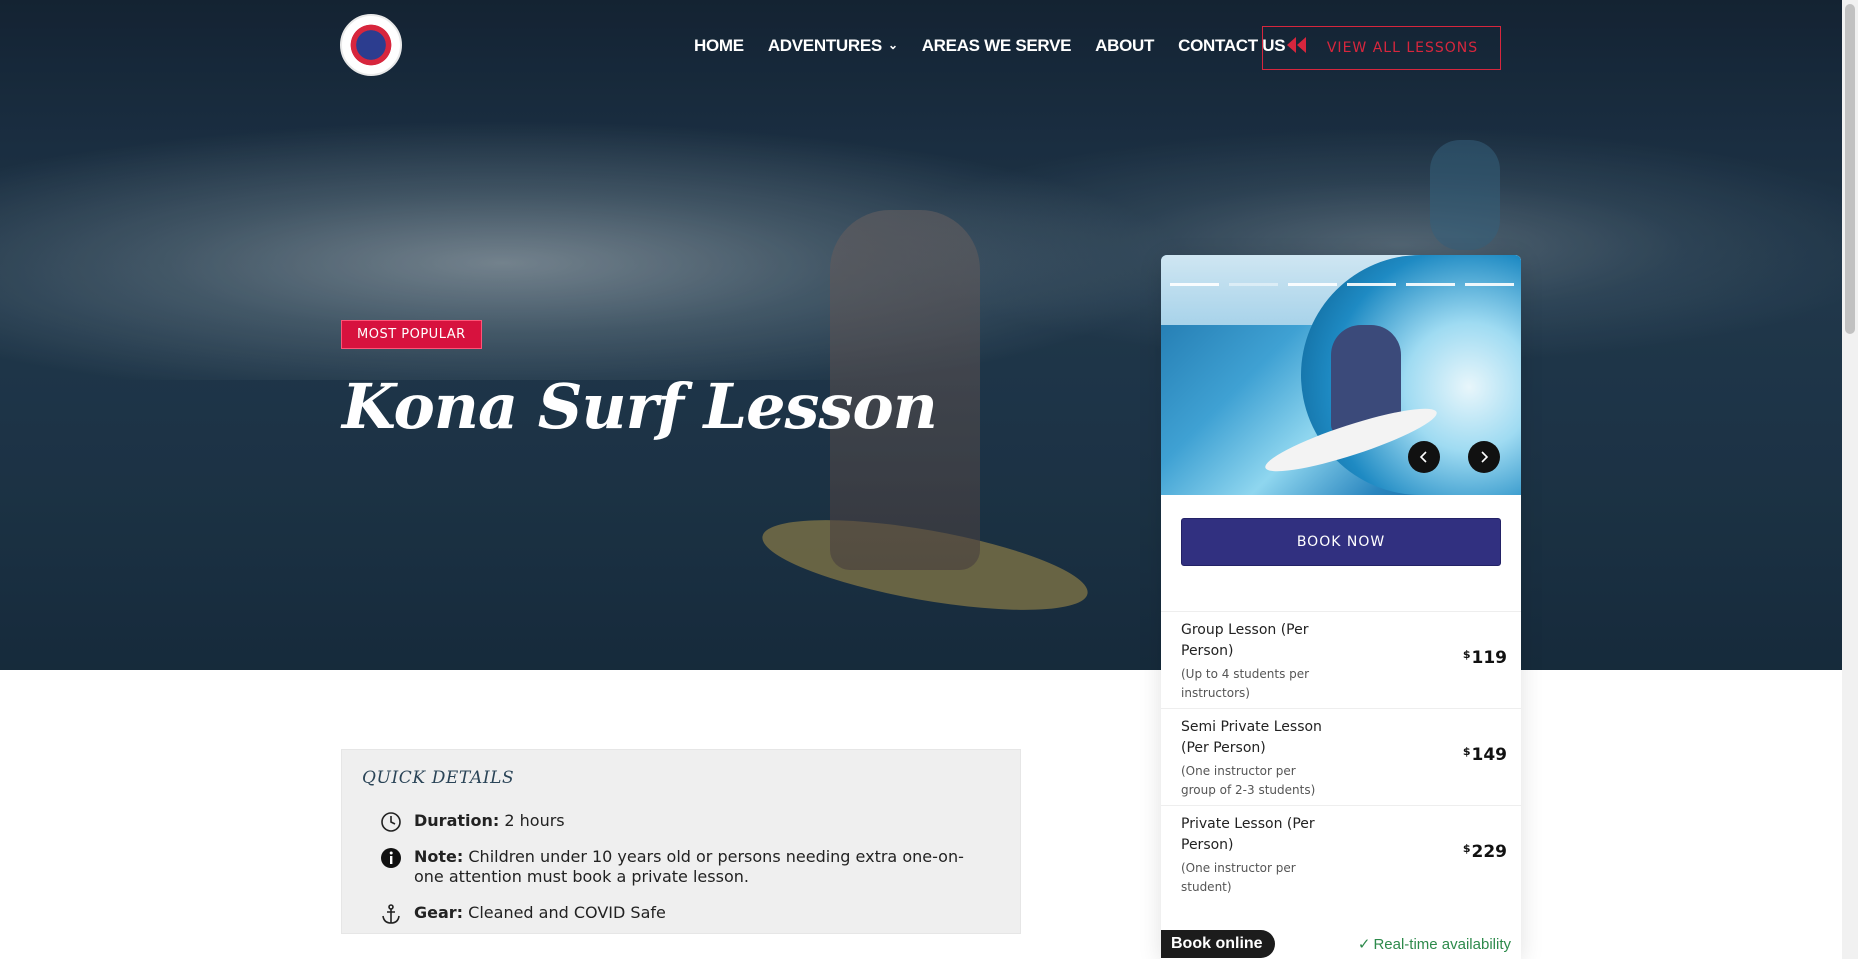 This screenshot has height=959, width=1858. I want to click on nav-adventures: ADVENTURES ⌄, so click(833, 46).